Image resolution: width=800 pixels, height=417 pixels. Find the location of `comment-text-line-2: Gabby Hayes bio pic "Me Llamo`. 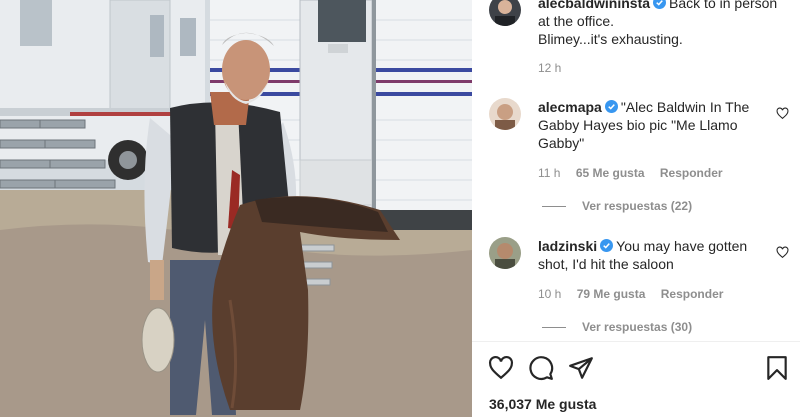

comment-text-line-2: Gabby Hayes bio pic "Me Llamo is located at coordinates (638, 125).